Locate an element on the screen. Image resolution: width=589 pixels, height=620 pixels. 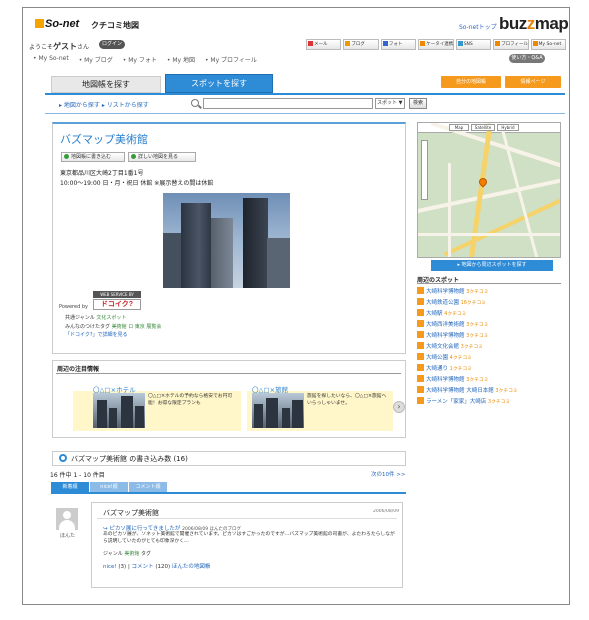
search-input is located at coordinates (288, 103).